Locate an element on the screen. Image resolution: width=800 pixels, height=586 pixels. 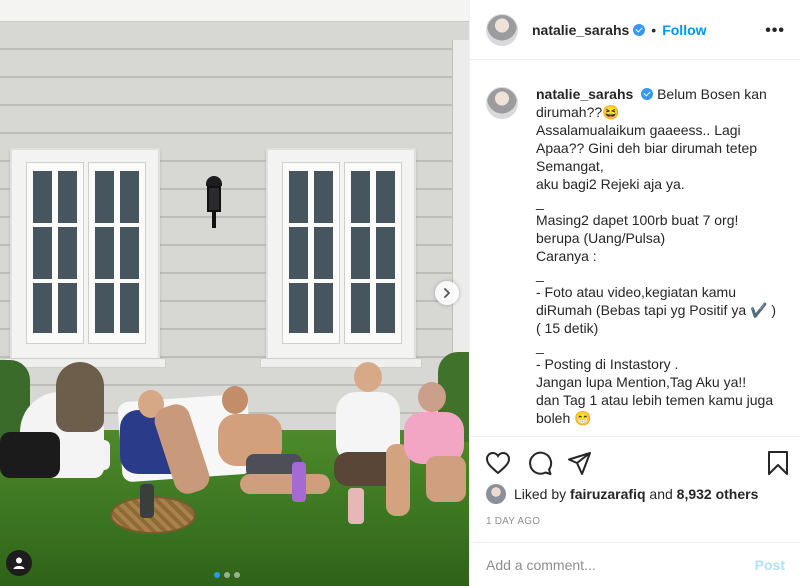
photo-person-5-head is located at coordinates (432, 397).